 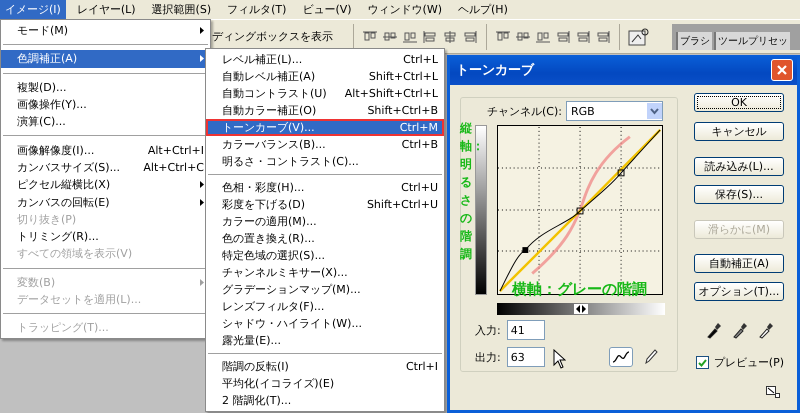 What do you see at coordinates (525, 357) in the screenshot?
I see `output-field: 63` at bounding box center [525, 357].